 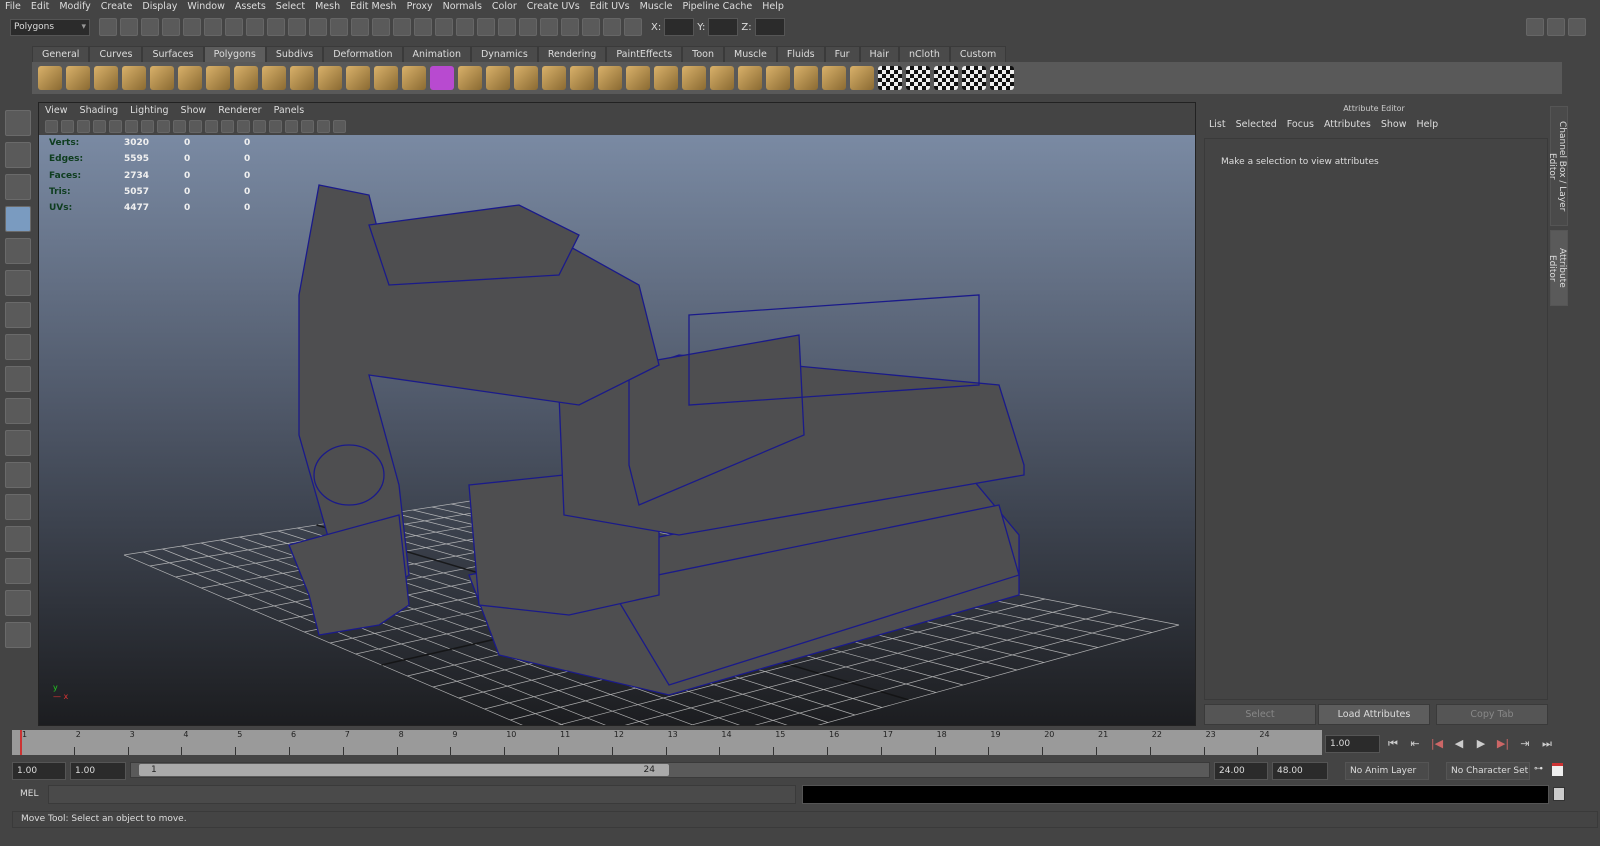 What do you see at coordinates (190, 78) in the screenshot?
I see `shelf-poly-torus-icon` at bounding box center [190, 78].